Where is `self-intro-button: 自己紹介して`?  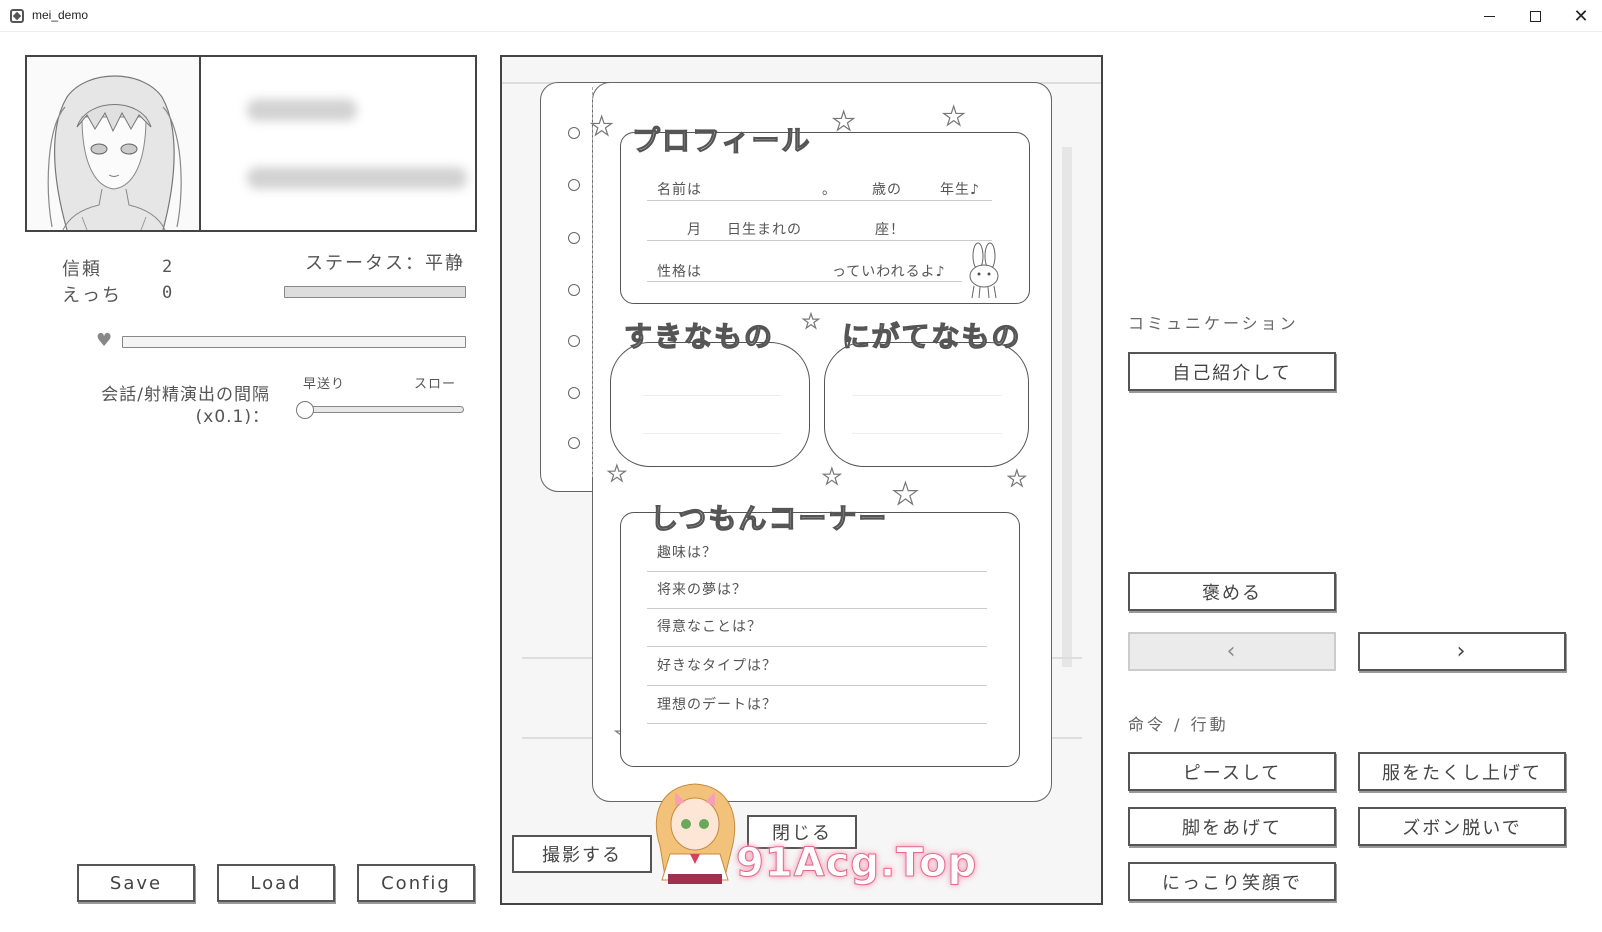
self-intro-button: 自己紹介して is located at coordinates (1232, 371).